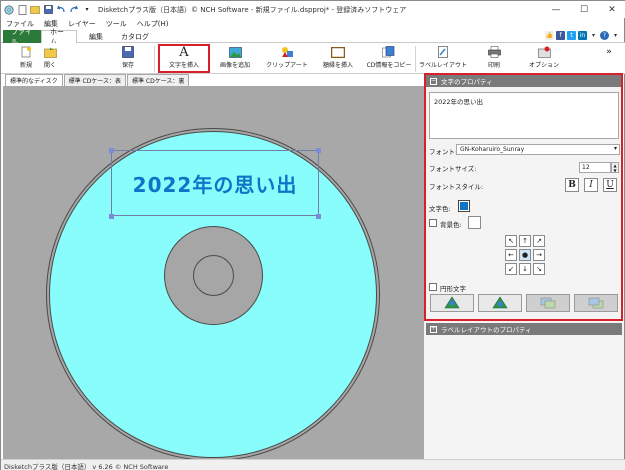  I want to click on resize-handle-top-right, so click(318, 150).